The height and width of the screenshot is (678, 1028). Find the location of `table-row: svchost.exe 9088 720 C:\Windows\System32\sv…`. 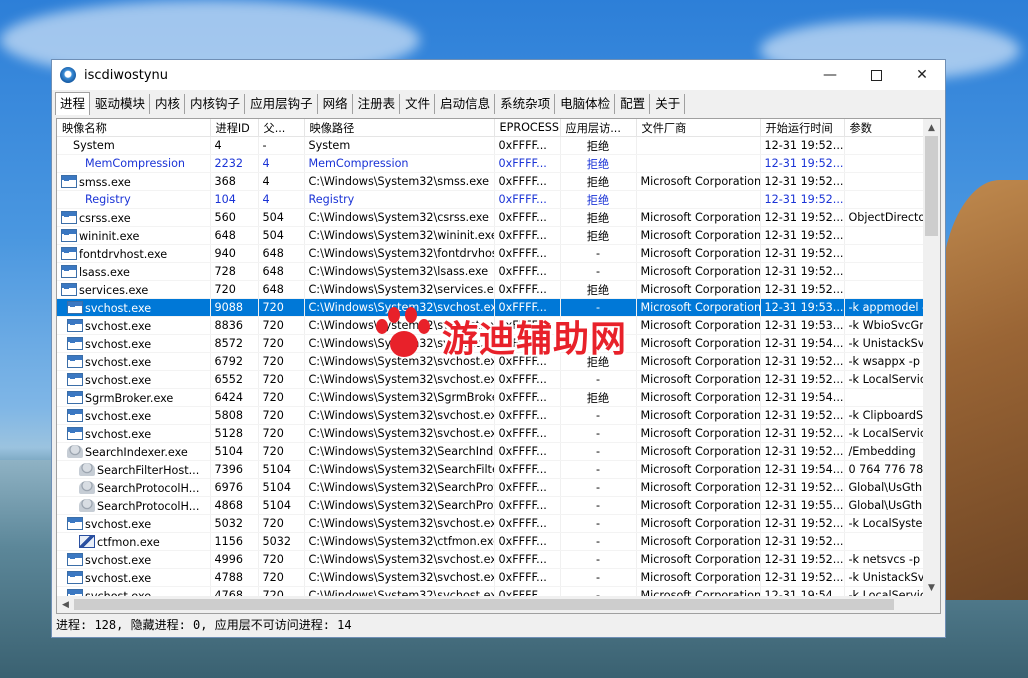

table-row: svchost.exe 9088 720 C:\Windows\System32\sv… is located at coordinates (491, 307).